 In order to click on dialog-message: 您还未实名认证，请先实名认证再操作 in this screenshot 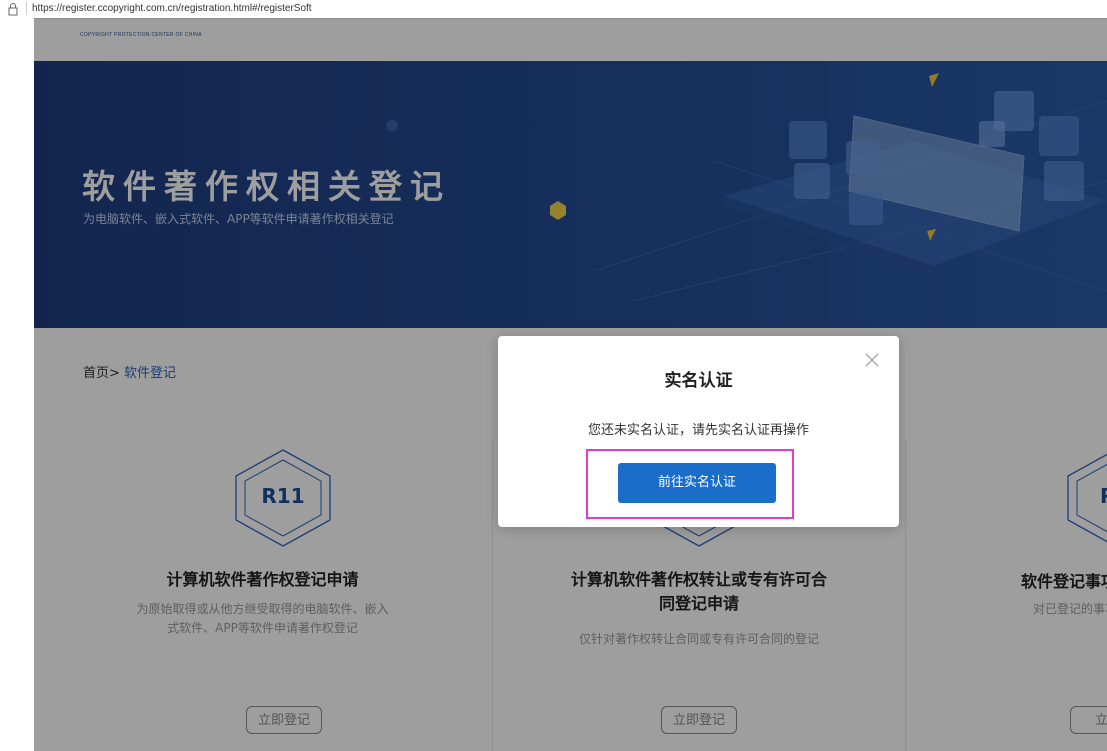, I will do `click(698, 430)`.